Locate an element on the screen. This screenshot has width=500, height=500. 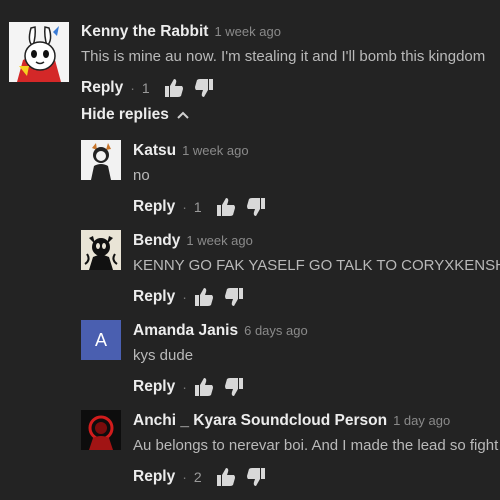
author-name: Katsu is located at coordinates (154, 150).